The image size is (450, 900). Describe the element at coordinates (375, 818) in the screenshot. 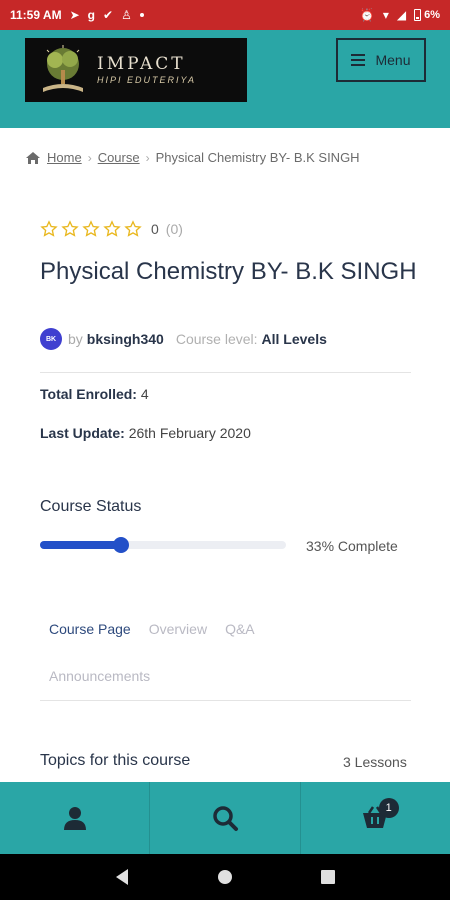

I see `cart-button: 1` at that location.